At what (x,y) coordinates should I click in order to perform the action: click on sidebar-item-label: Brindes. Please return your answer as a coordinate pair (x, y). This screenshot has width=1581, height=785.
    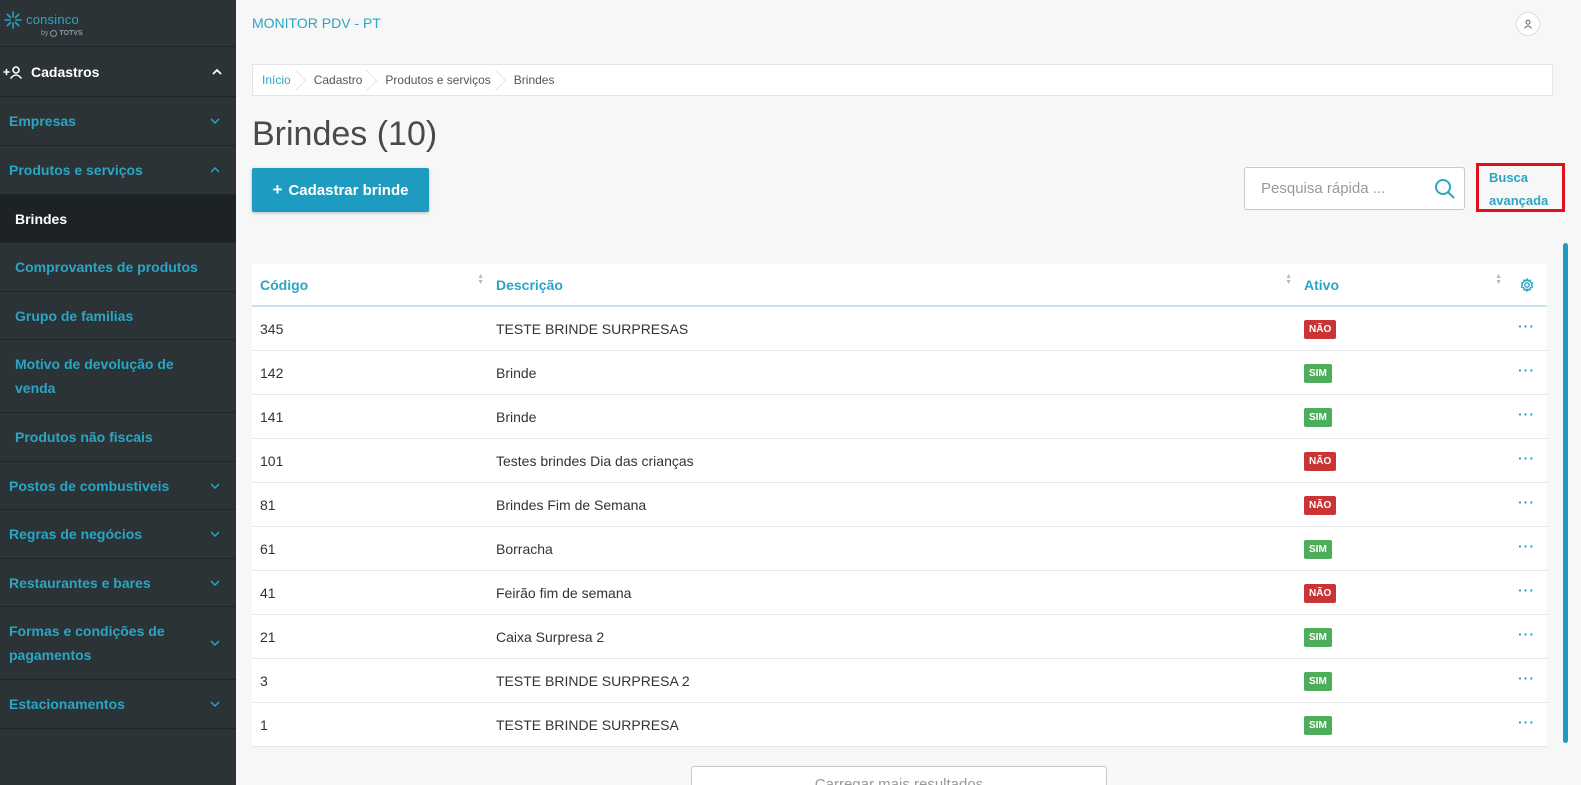
    Looking at the image, I should click on (41, 218).